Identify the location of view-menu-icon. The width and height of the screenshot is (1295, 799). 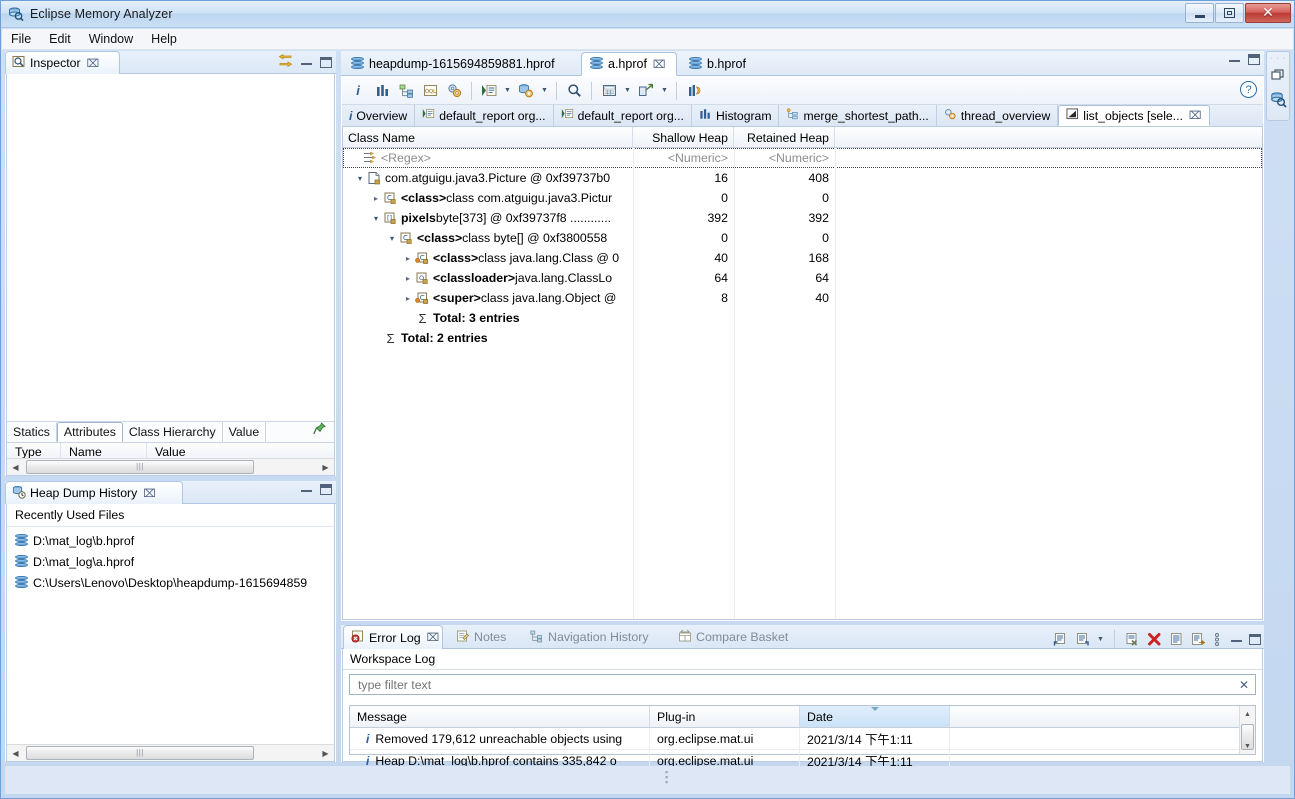
(1217, 639).